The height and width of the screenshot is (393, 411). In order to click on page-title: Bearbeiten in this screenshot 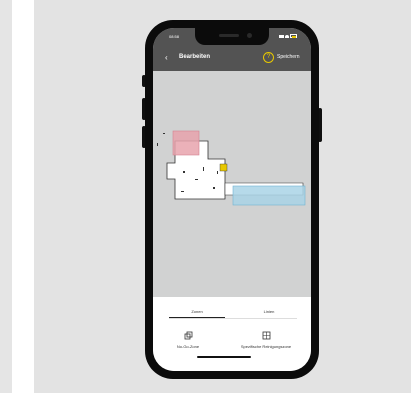, I will do `click(195, 57)`.